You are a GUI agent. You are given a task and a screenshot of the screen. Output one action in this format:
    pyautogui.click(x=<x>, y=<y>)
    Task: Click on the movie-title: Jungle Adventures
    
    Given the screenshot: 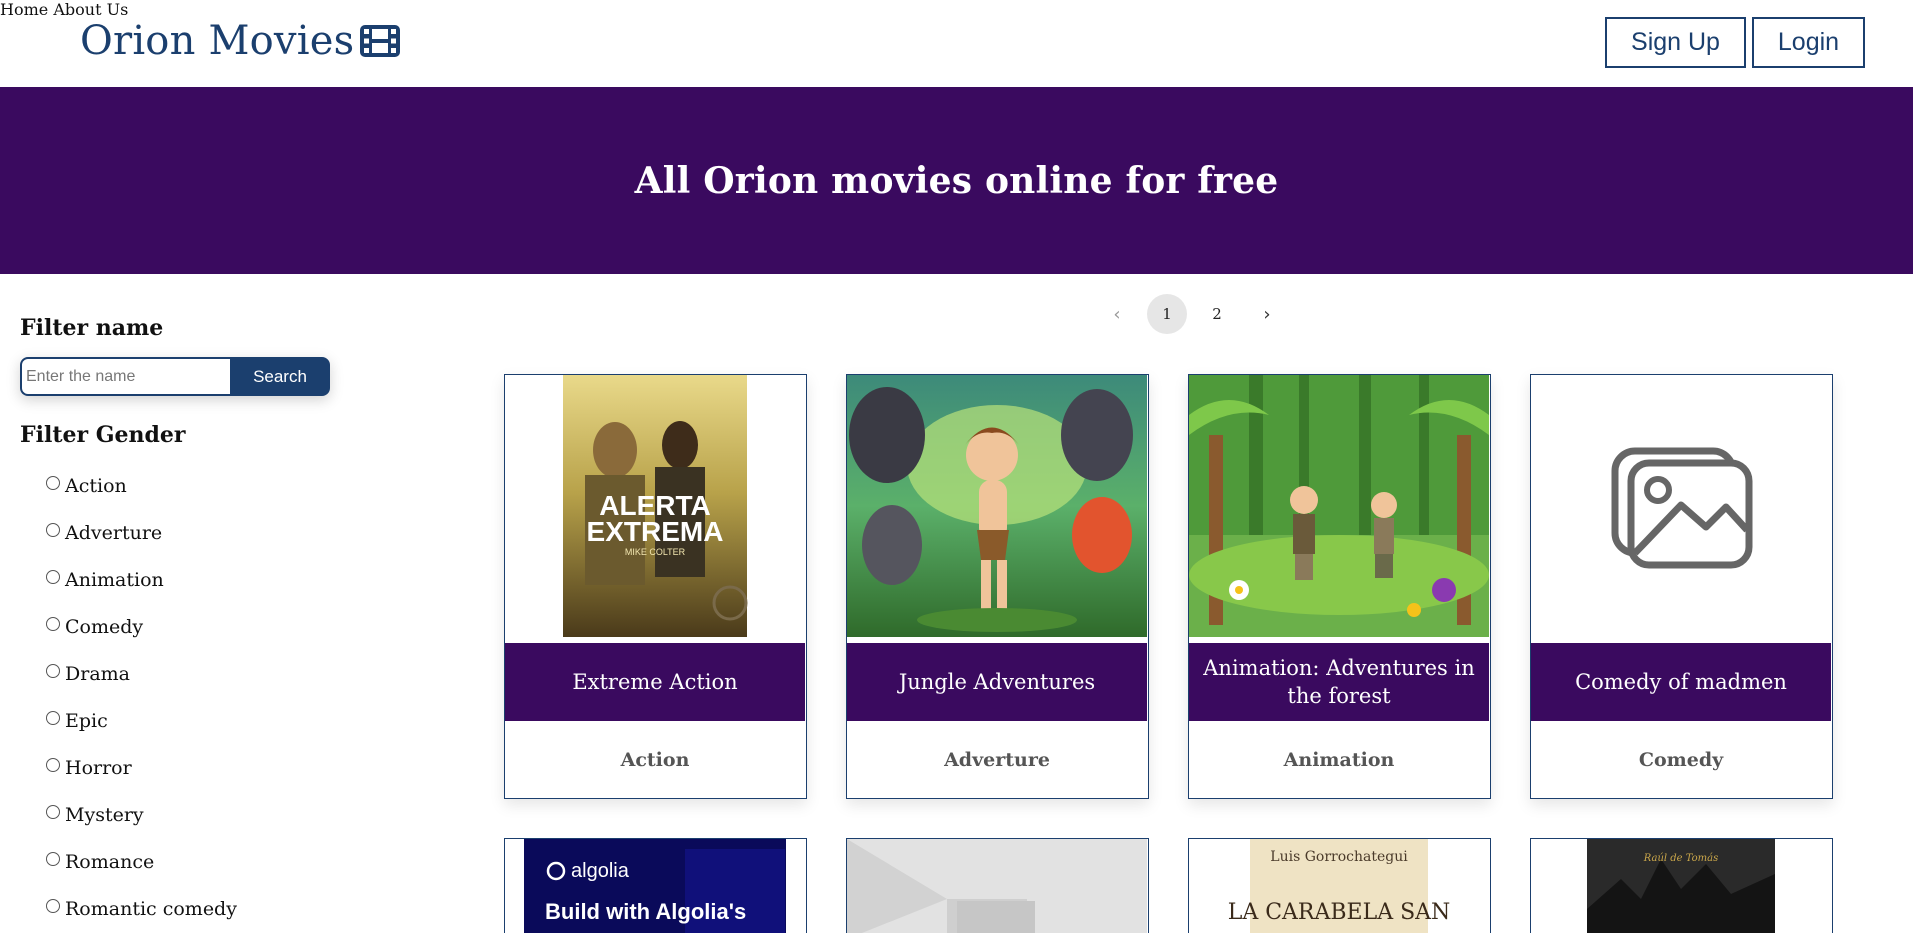 What is the action you would take?
    pyautogui.click(x=997, y=682)
    